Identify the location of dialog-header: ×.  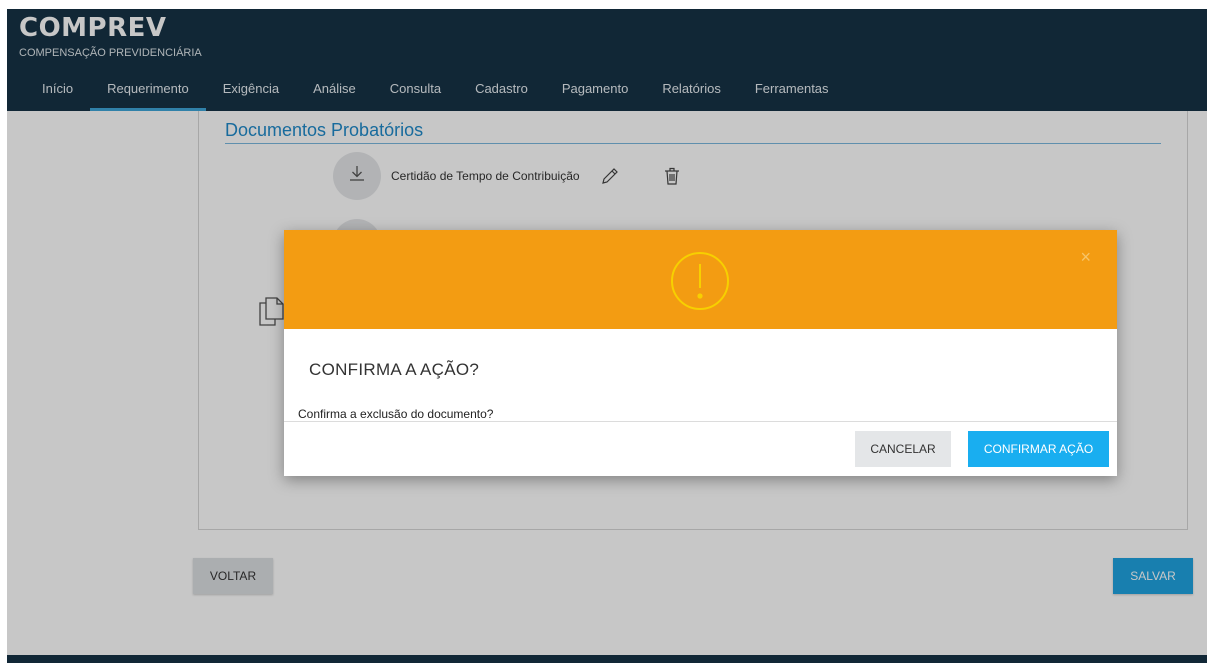
(700, 279).